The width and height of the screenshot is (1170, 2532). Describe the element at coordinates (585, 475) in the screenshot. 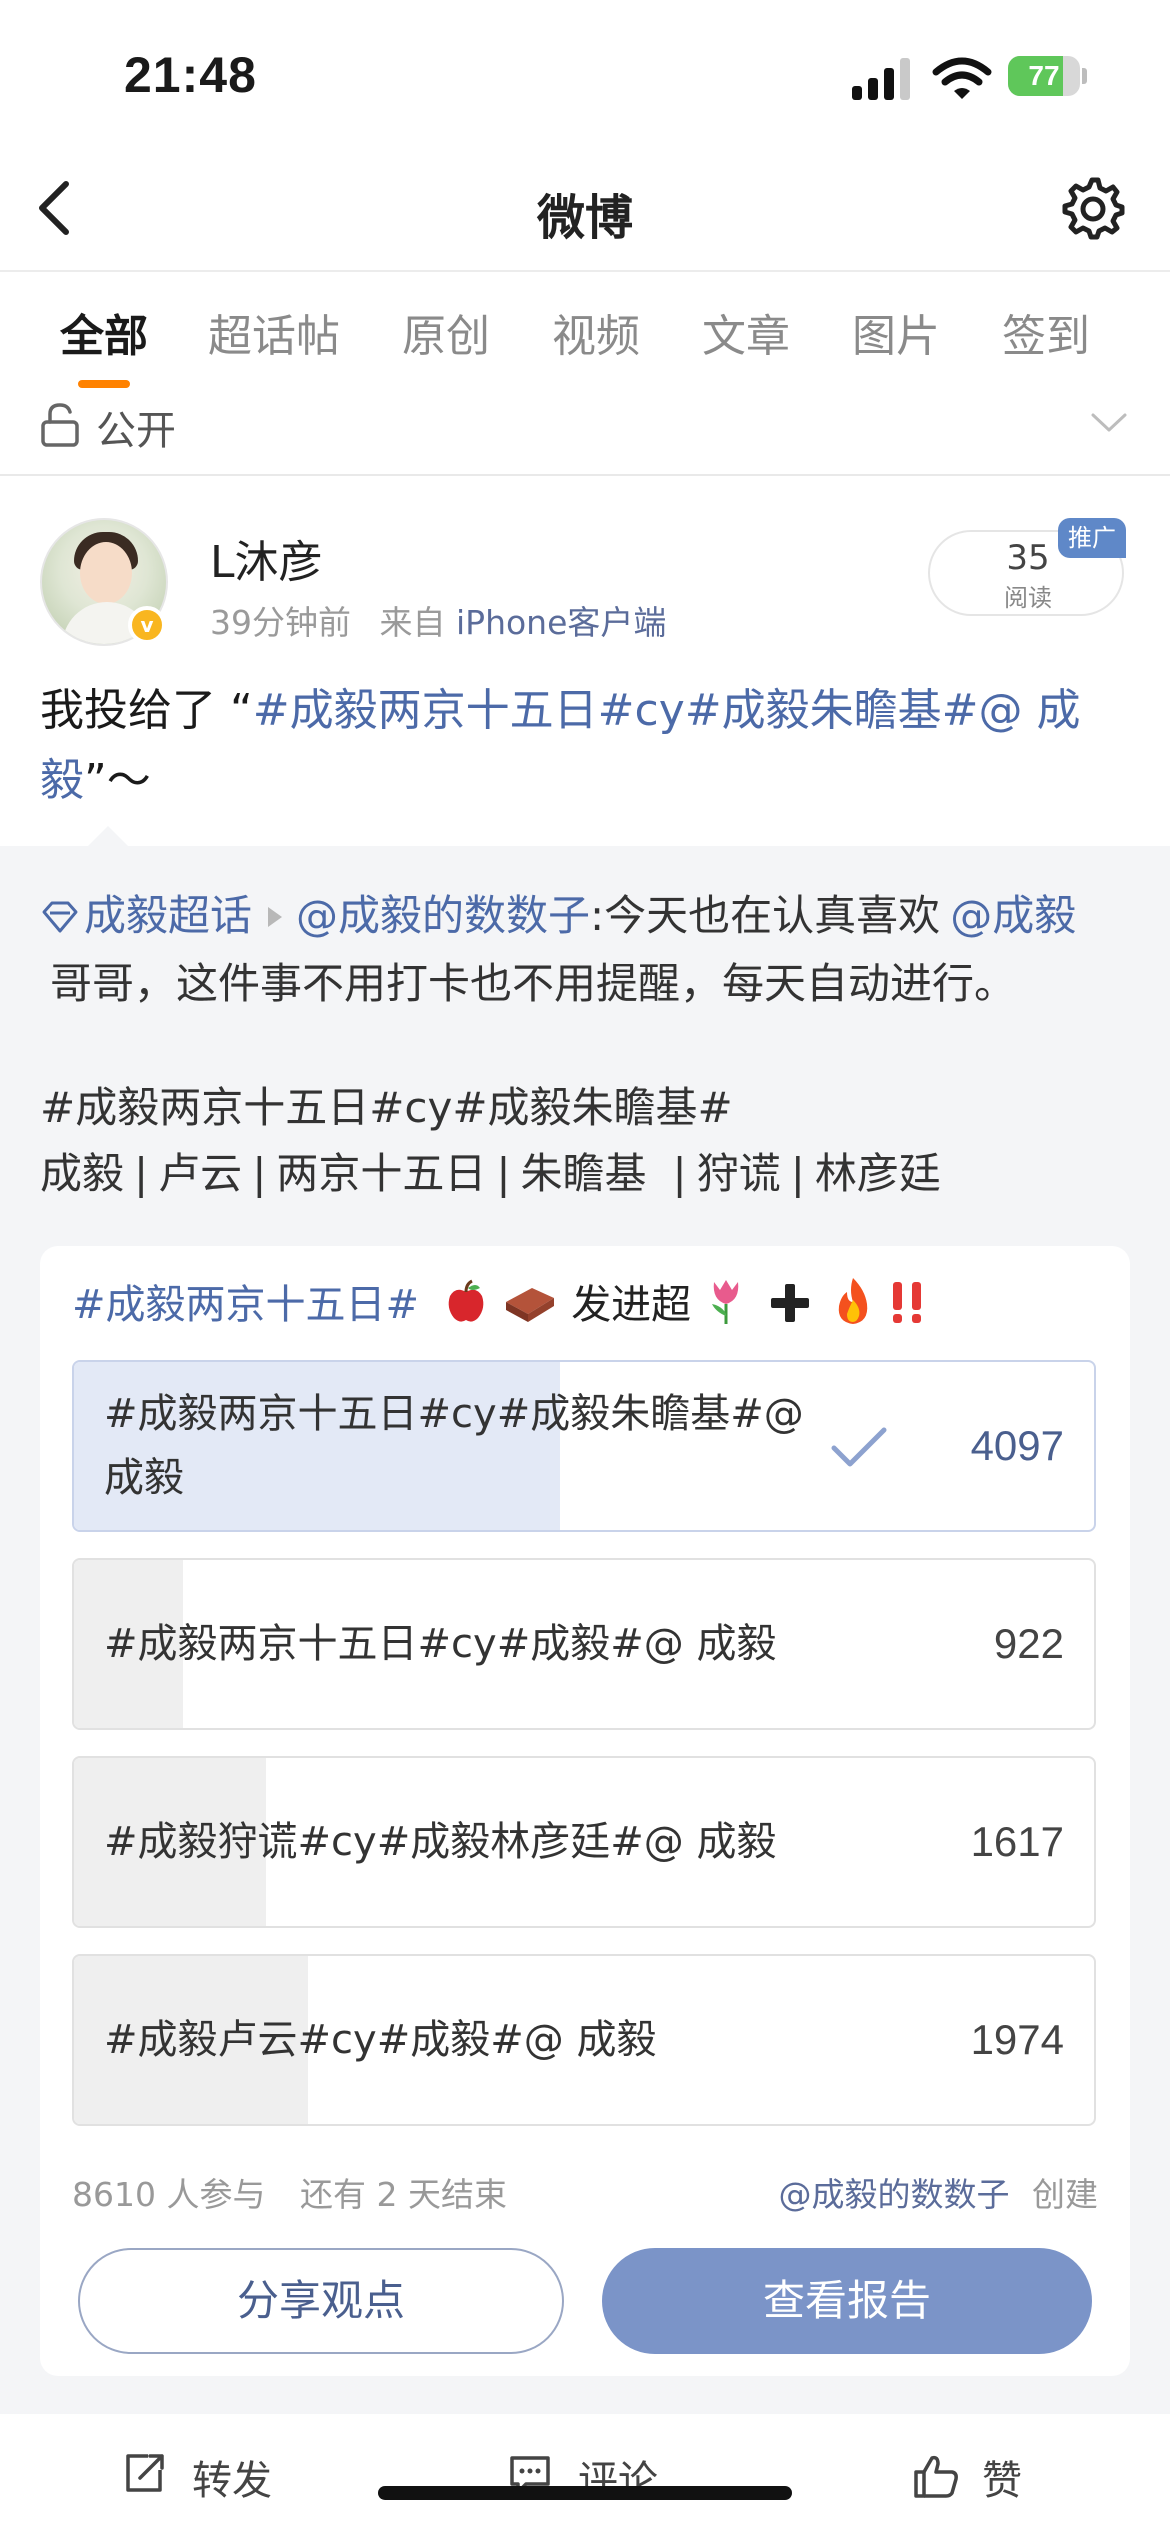

I see `divider` at that location.